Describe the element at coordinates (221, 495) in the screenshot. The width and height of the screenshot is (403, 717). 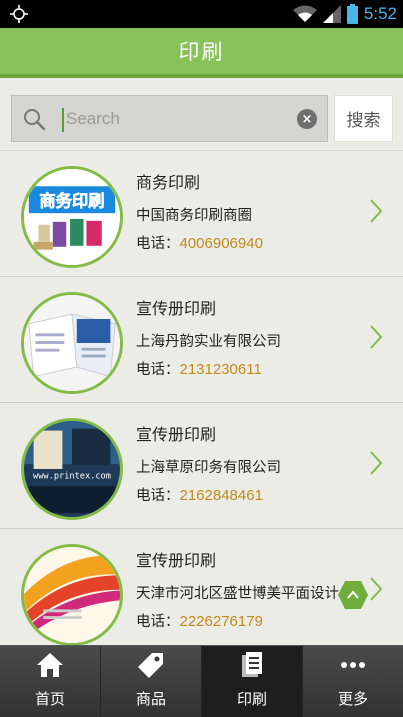
I see `phone-number: 2162848461` at that location.